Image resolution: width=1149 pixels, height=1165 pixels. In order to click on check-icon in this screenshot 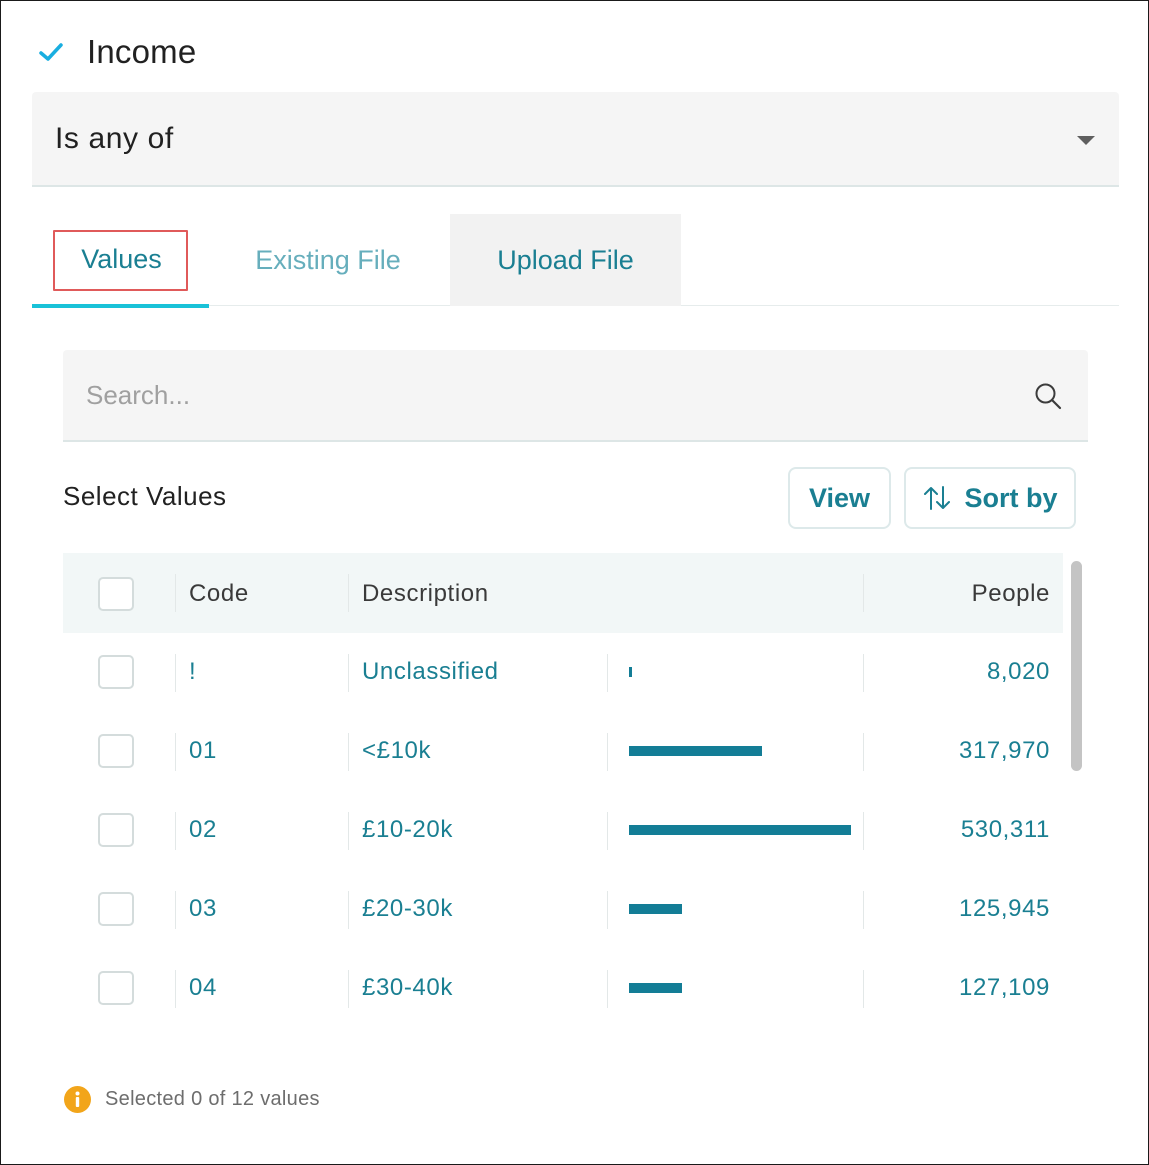, I will do `click(51, 52)`.